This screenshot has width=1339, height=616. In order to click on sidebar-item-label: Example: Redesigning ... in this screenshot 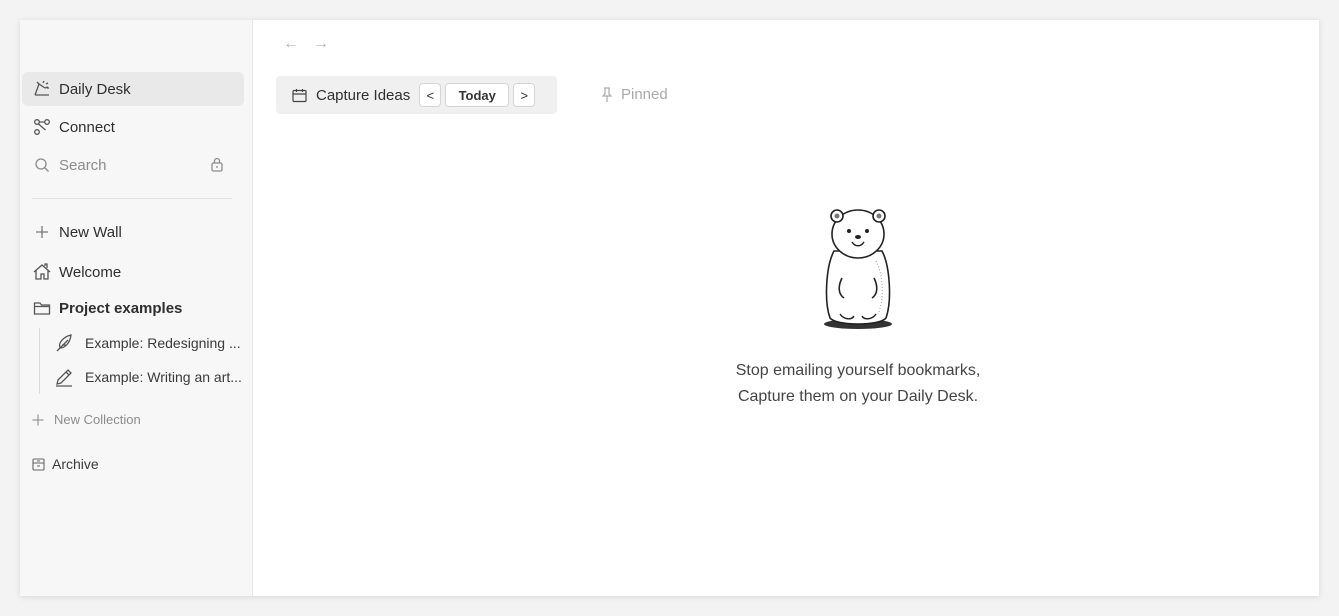, I will do `click(163, 343)`.